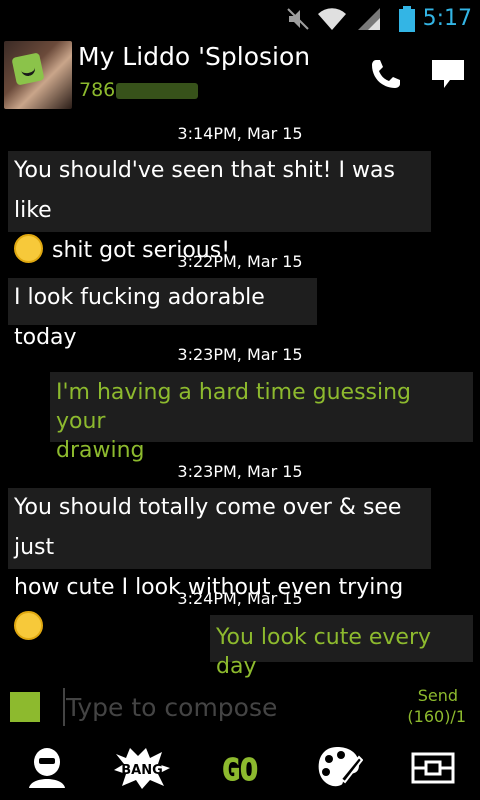 This screenshot has width=480, height=800. I want to click on go-icon: GO, so click(239, 771).